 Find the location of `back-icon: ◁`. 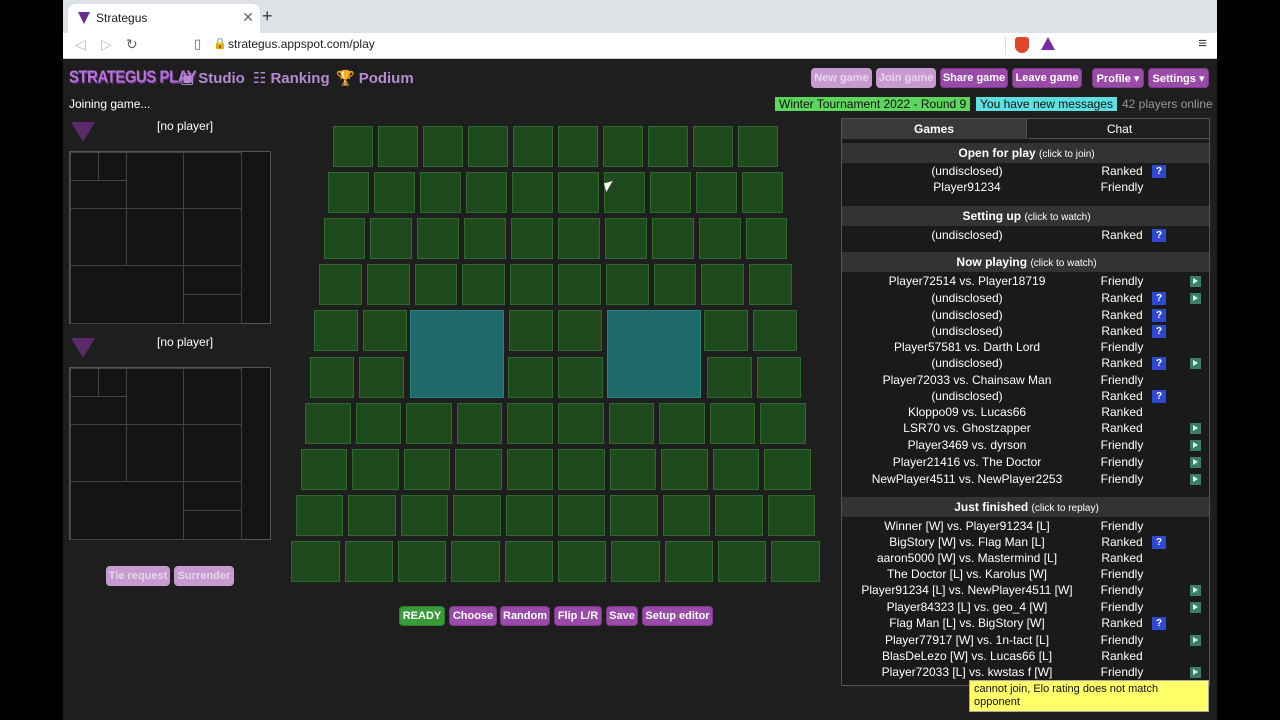

back-icon: ◁ is located at coordinates (80, 44).